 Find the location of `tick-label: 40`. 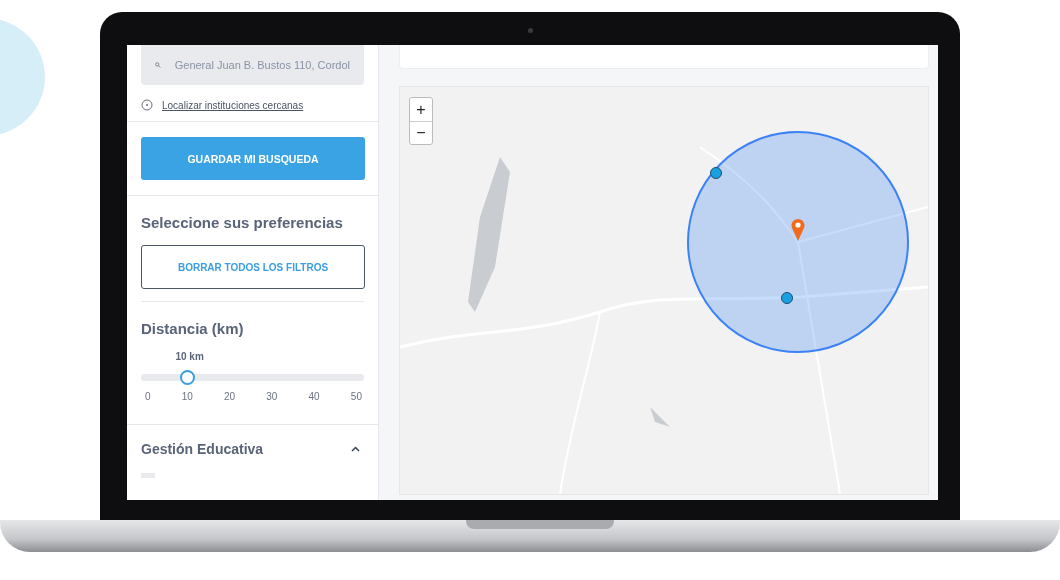

tick-label: 40 is located at coordinates (314, 396).